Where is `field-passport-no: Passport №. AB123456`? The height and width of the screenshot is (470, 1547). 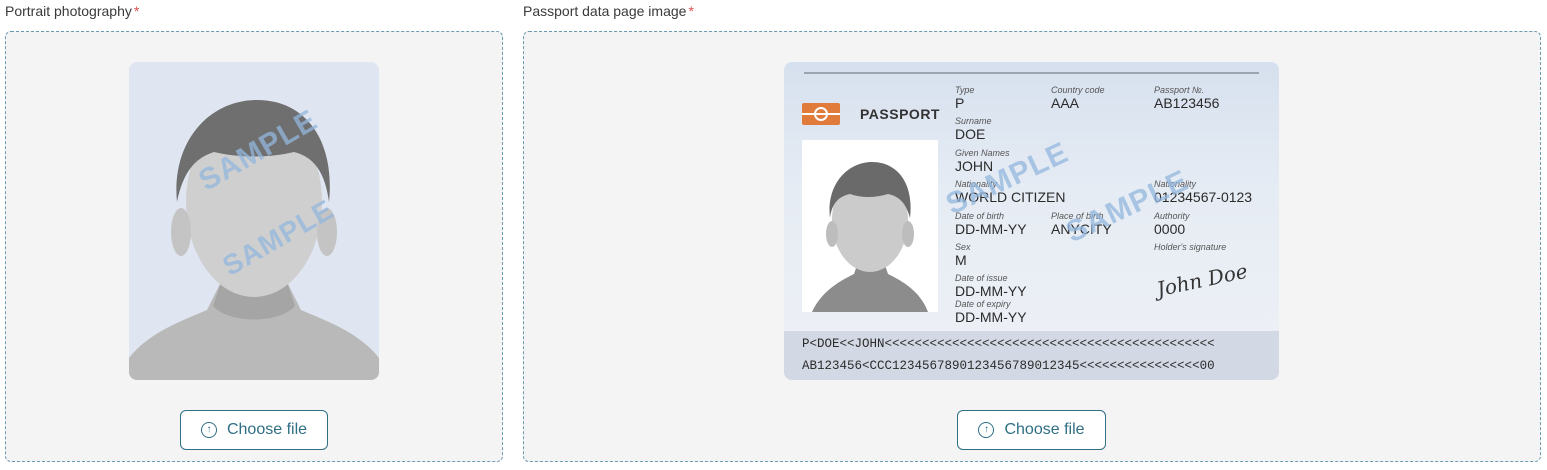 field-passport-no: Passport №. AB123456 is located at coordinates (1187, 98).